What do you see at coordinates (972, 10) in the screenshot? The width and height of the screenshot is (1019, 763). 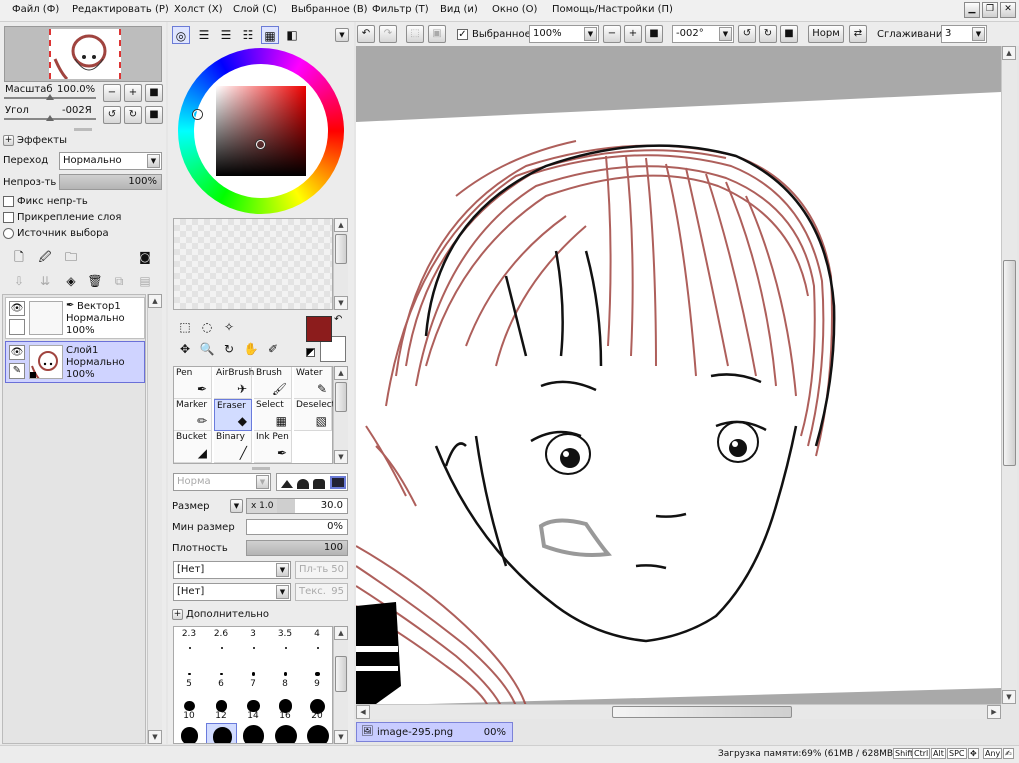 I see `minimize-button: ▁` at bounding box center [972, 10].